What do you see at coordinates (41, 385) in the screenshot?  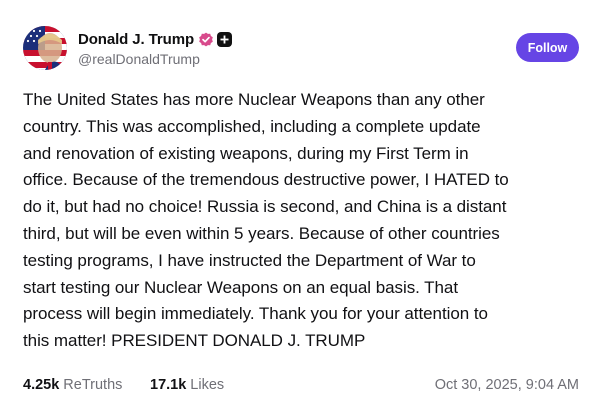 I see `retruths-count: 4.25k` at bounding box center [41, 385].